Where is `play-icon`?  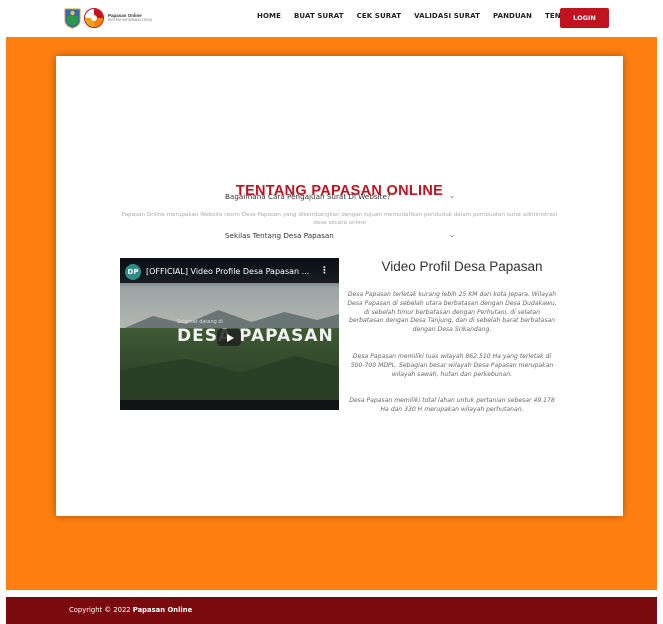
play-icon is located at coordinates (230, 337).